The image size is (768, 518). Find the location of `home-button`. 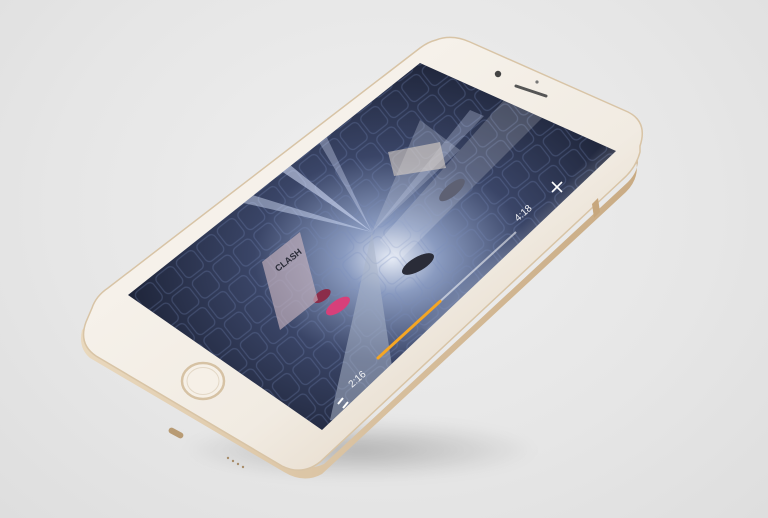

home-button is located at coordinates (203, 381).